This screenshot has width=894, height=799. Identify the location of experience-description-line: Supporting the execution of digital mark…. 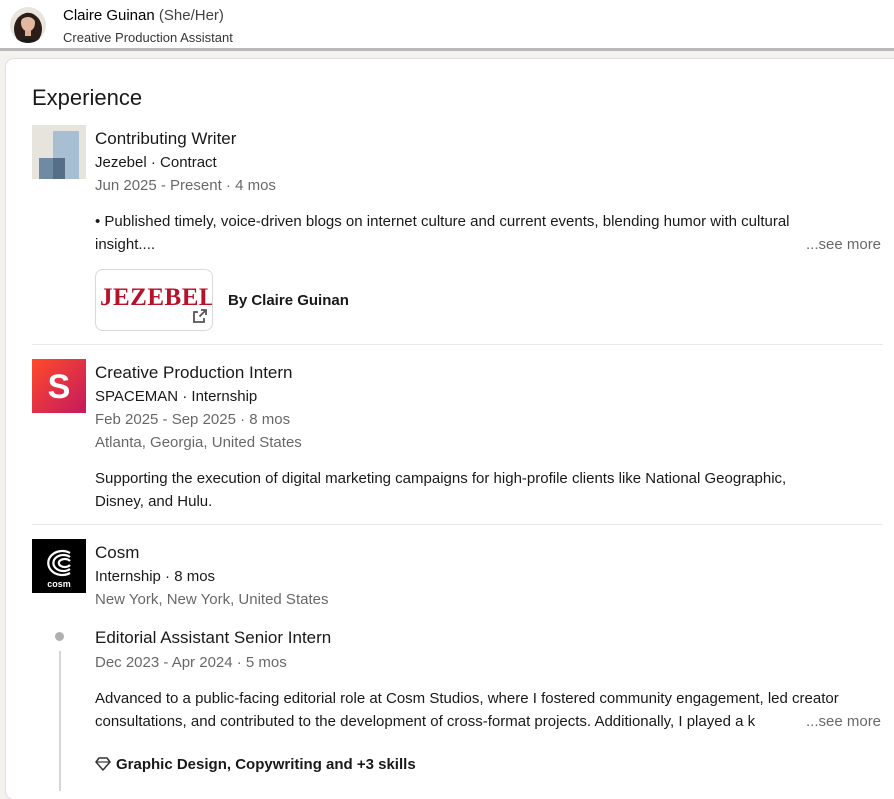
(441, 478).